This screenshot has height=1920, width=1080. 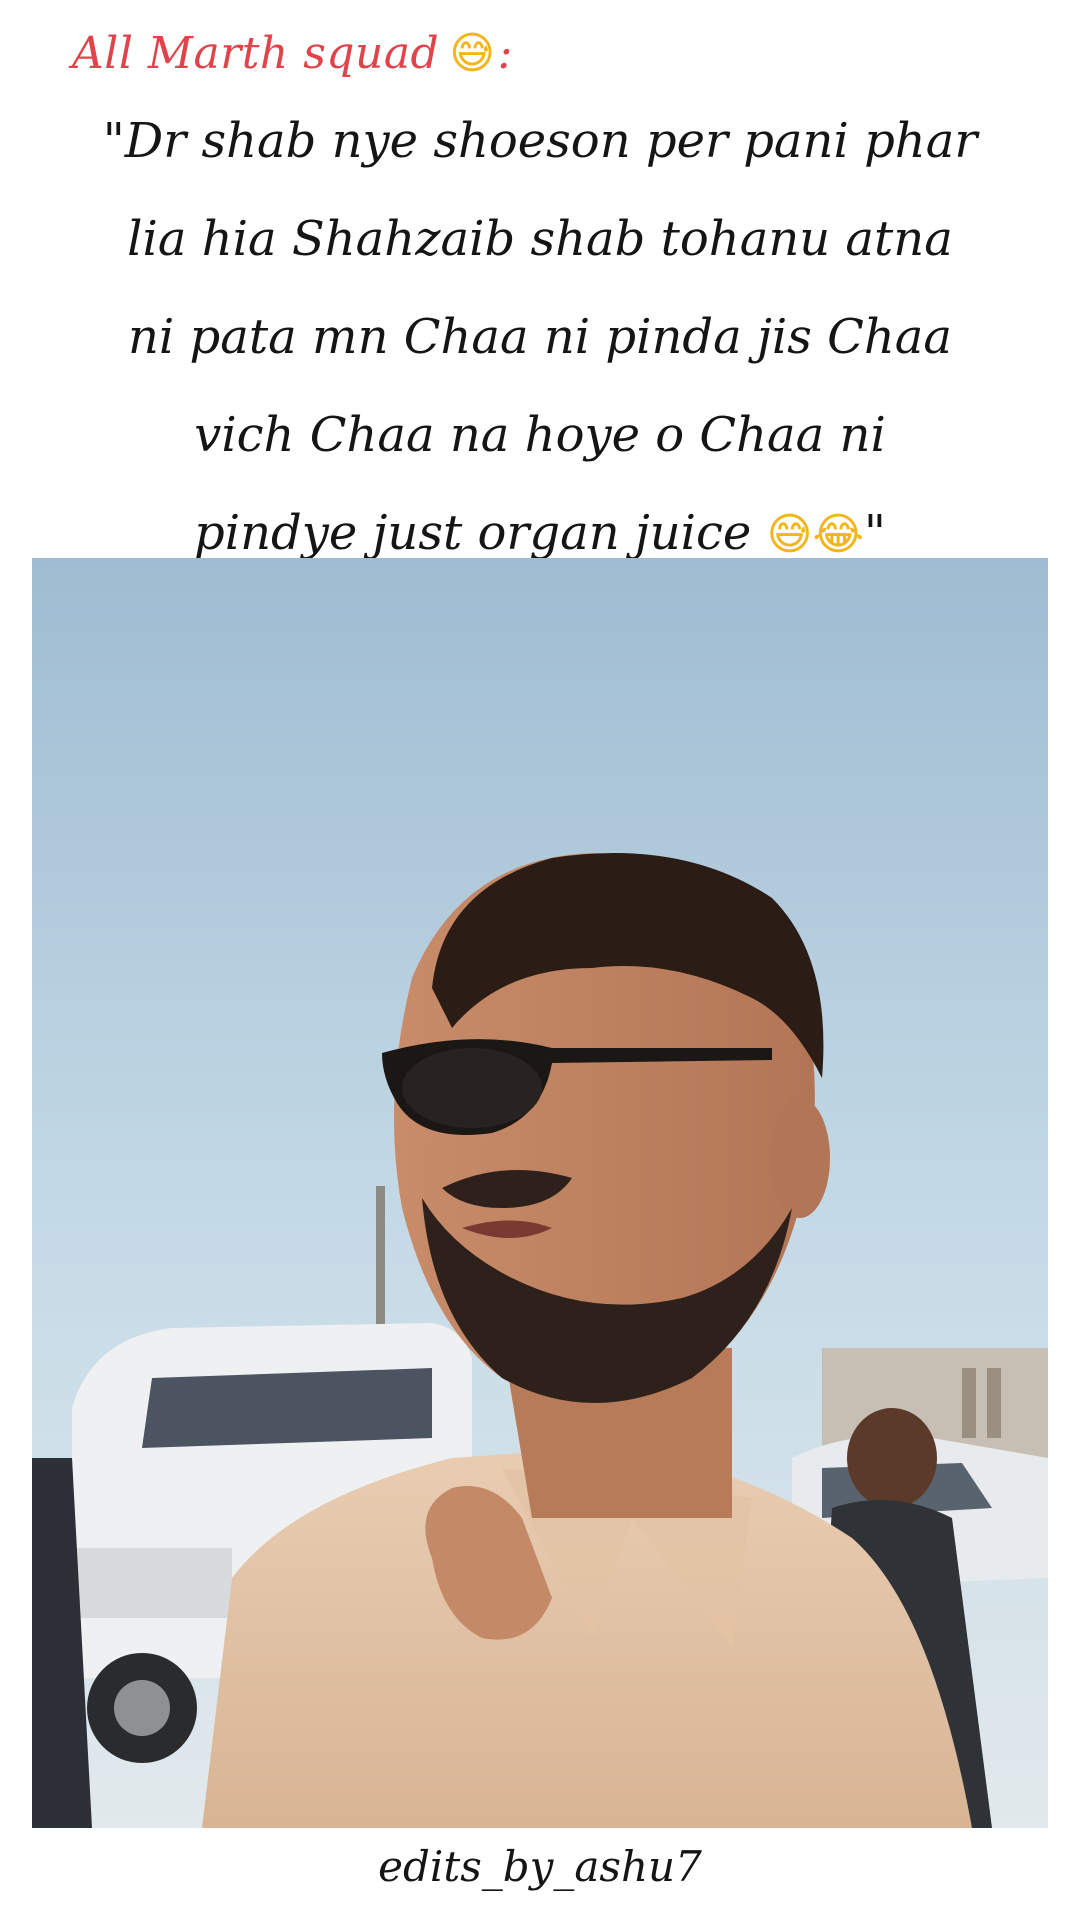 What do you see at coordinates (838, 534) in the screenshot?
I see `tears-of-joy-icon: 😂` at bounding box center [838, 534].